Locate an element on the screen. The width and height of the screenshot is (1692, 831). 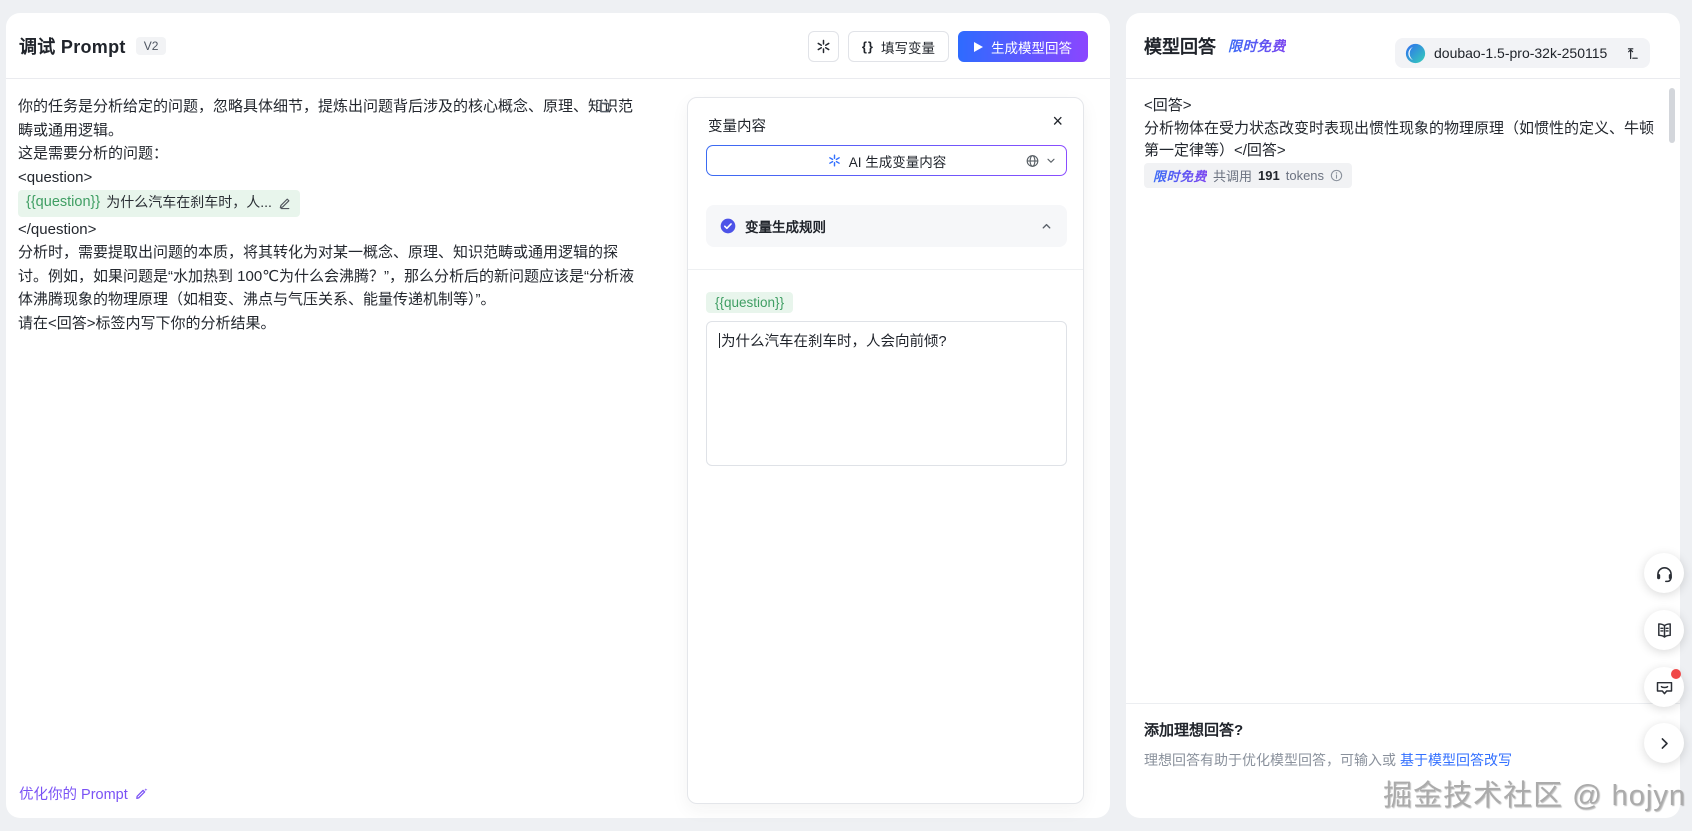
token-count: 191 is located at coordinates (1269, 175).